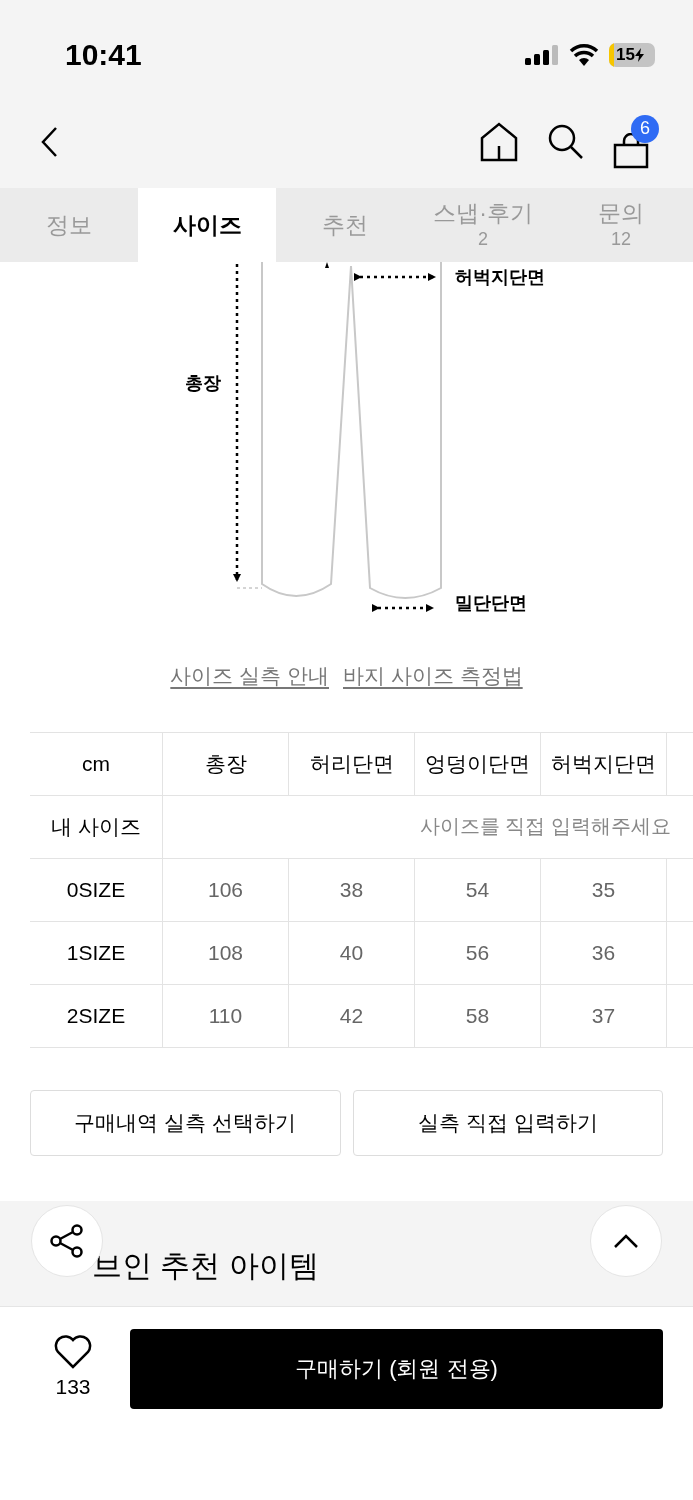  I want to click on section-tab: 문의 12, so click(621, 225).